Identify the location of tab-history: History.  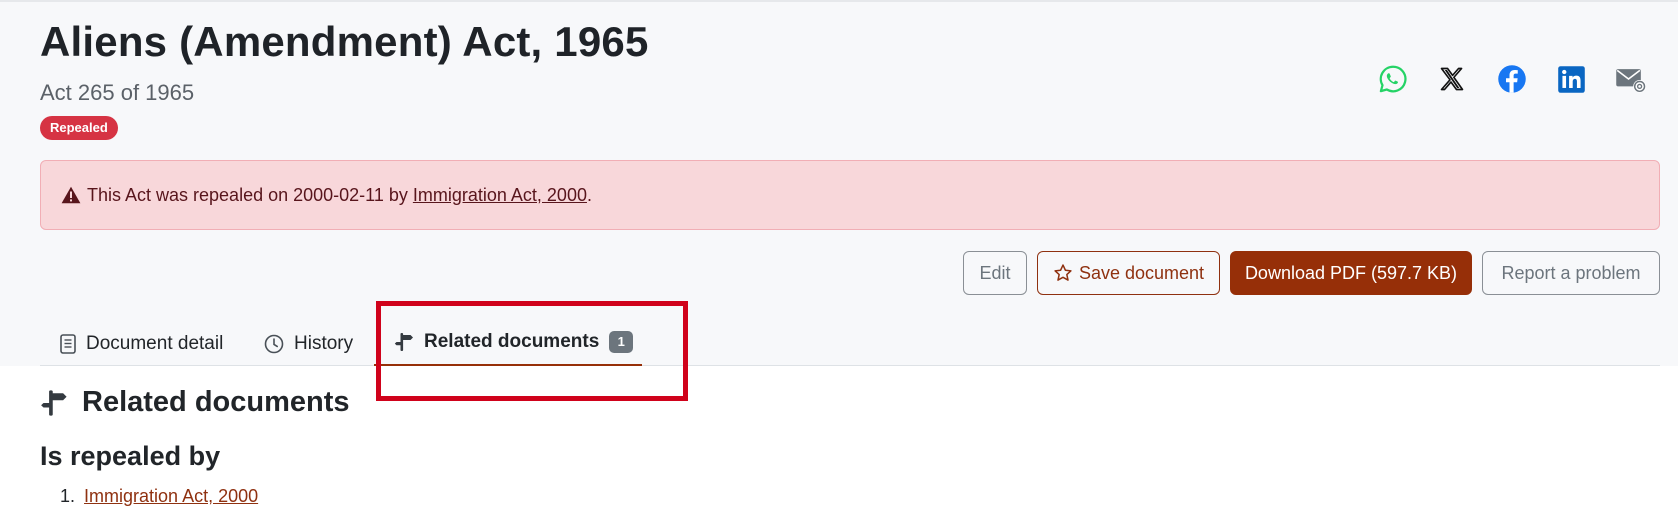
(308, 344).